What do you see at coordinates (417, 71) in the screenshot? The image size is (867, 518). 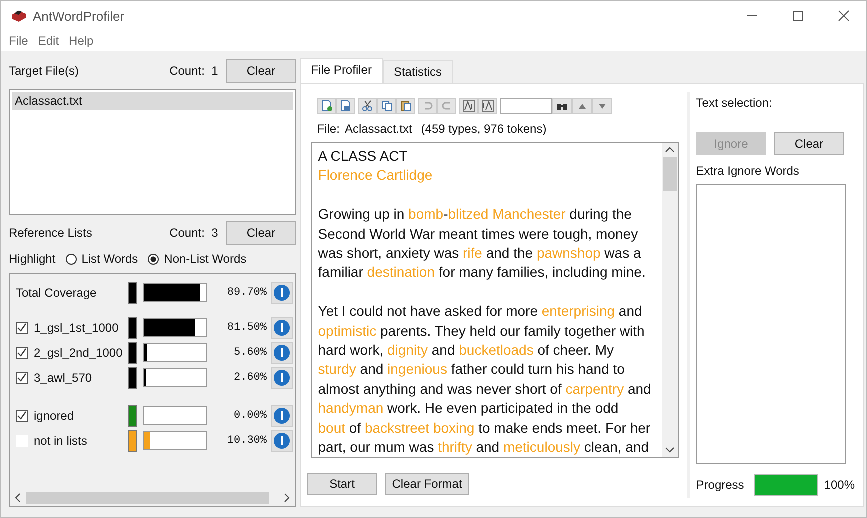 I see `tab: Statistics` at bounding box center [417, 71].